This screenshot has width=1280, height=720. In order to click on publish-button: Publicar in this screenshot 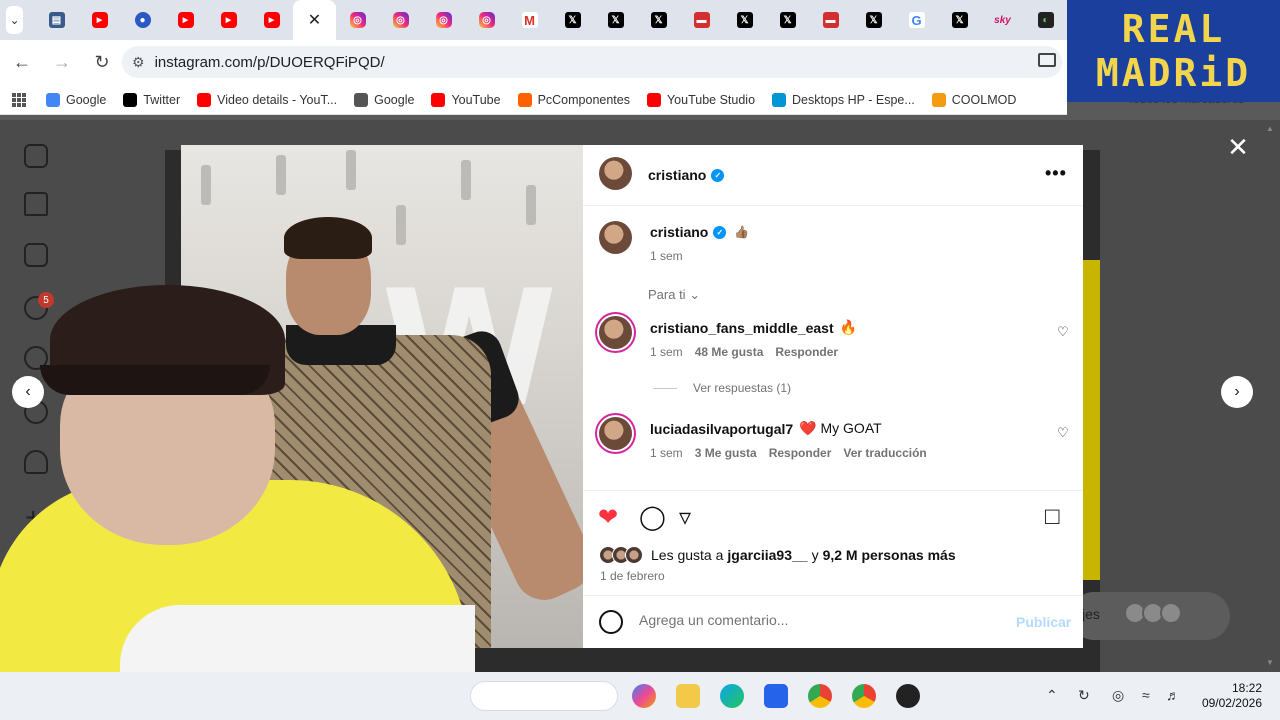, I will do `click(1043, 622)`.